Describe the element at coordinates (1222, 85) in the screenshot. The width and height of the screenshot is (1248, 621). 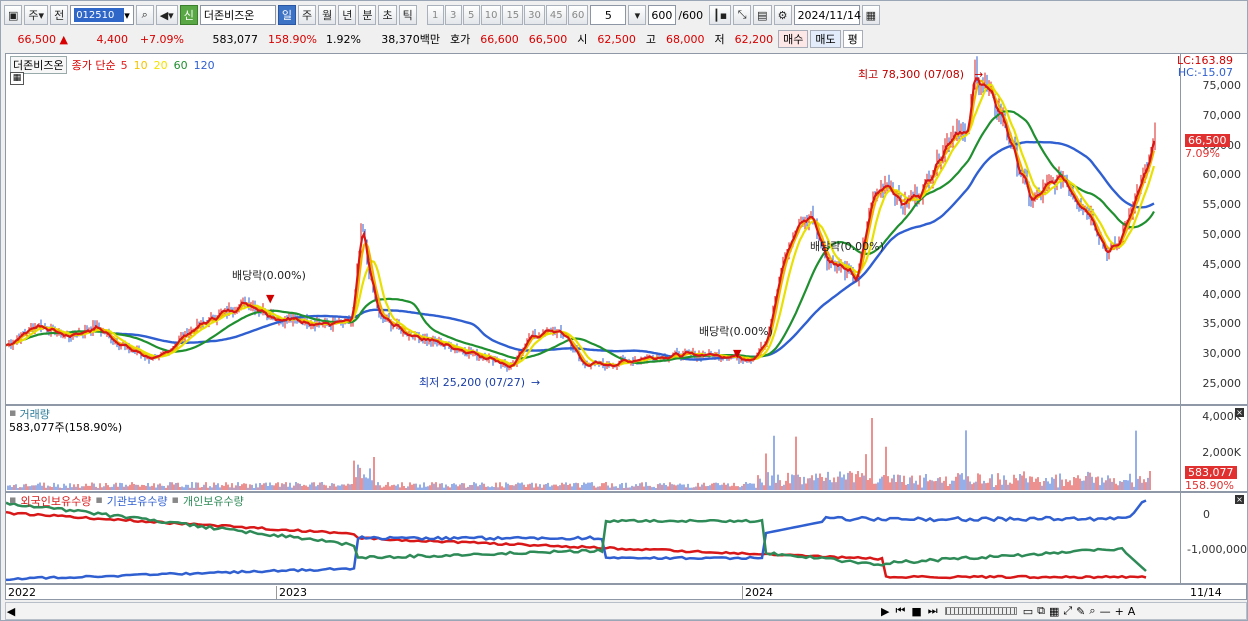
I see `price-tick-0: 75,000` at that location.